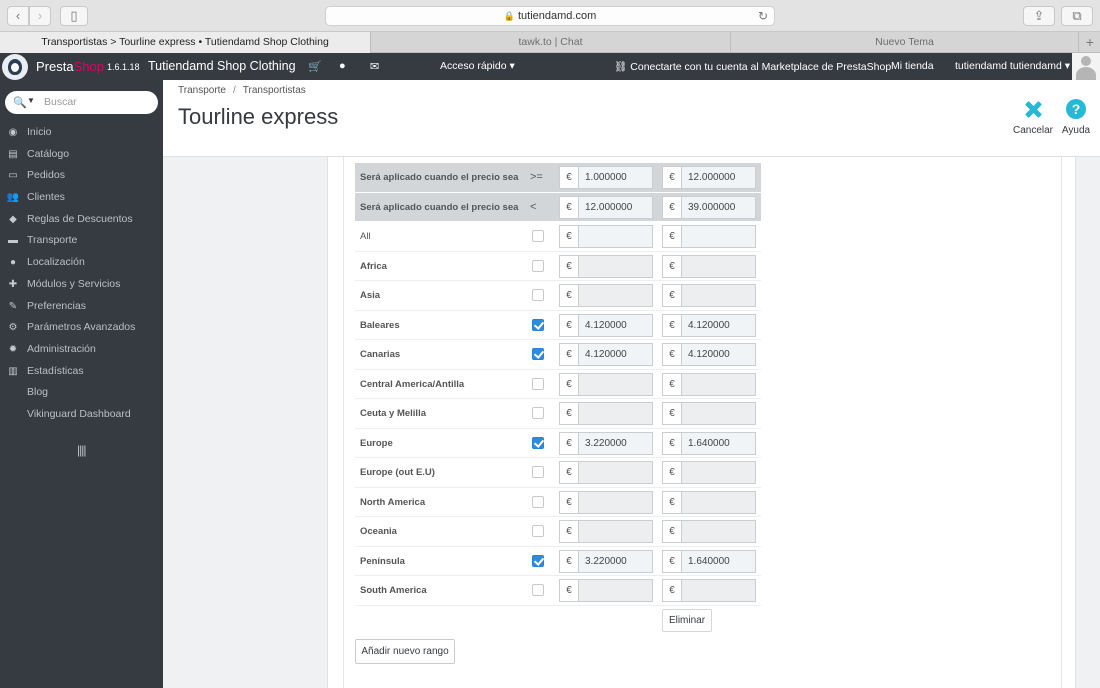 This screenshot has width=1100, height=688. I want to click on new-tab-icon: +, so click(1090, 42).